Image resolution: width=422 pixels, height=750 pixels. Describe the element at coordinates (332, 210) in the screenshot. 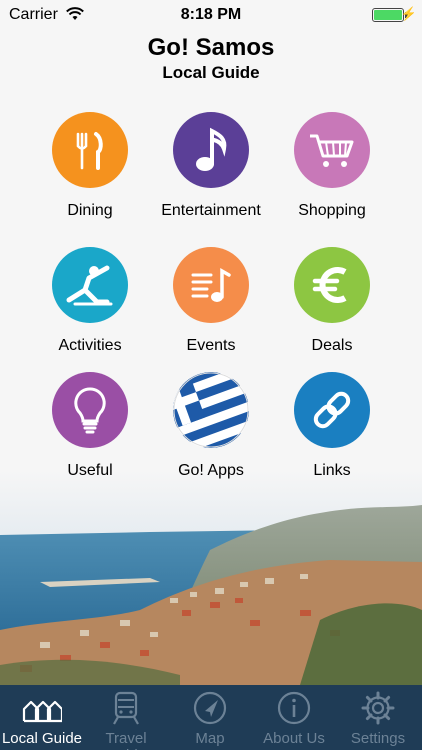

I see `tile-label: Shopping` at that location.